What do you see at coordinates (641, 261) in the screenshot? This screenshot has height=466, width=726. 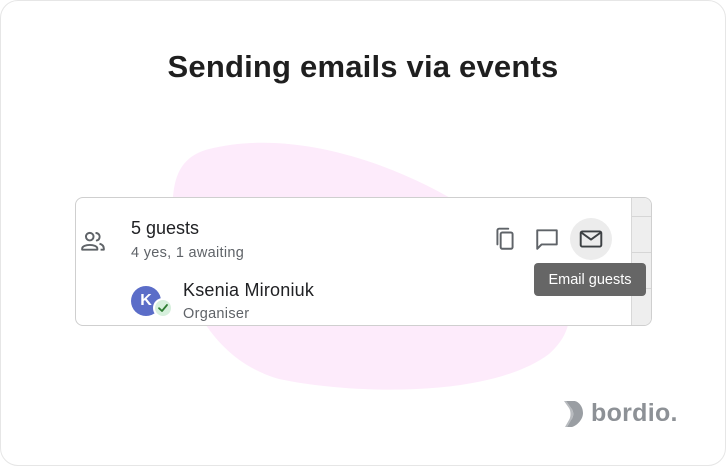 I see `side-grid-column` at bounding box center [641, 261].